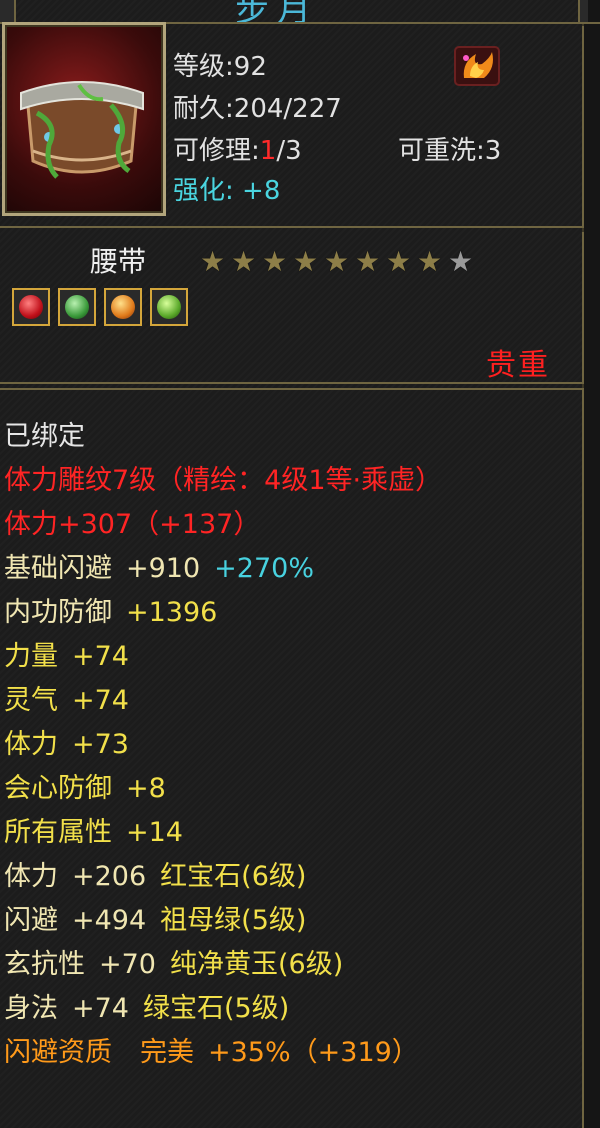 The height and width of the screenshot is (1128, 600). Describe the element at coordinates (58, 832) in the screenshot. I see `all-attr-label: 所有属性` at that location.